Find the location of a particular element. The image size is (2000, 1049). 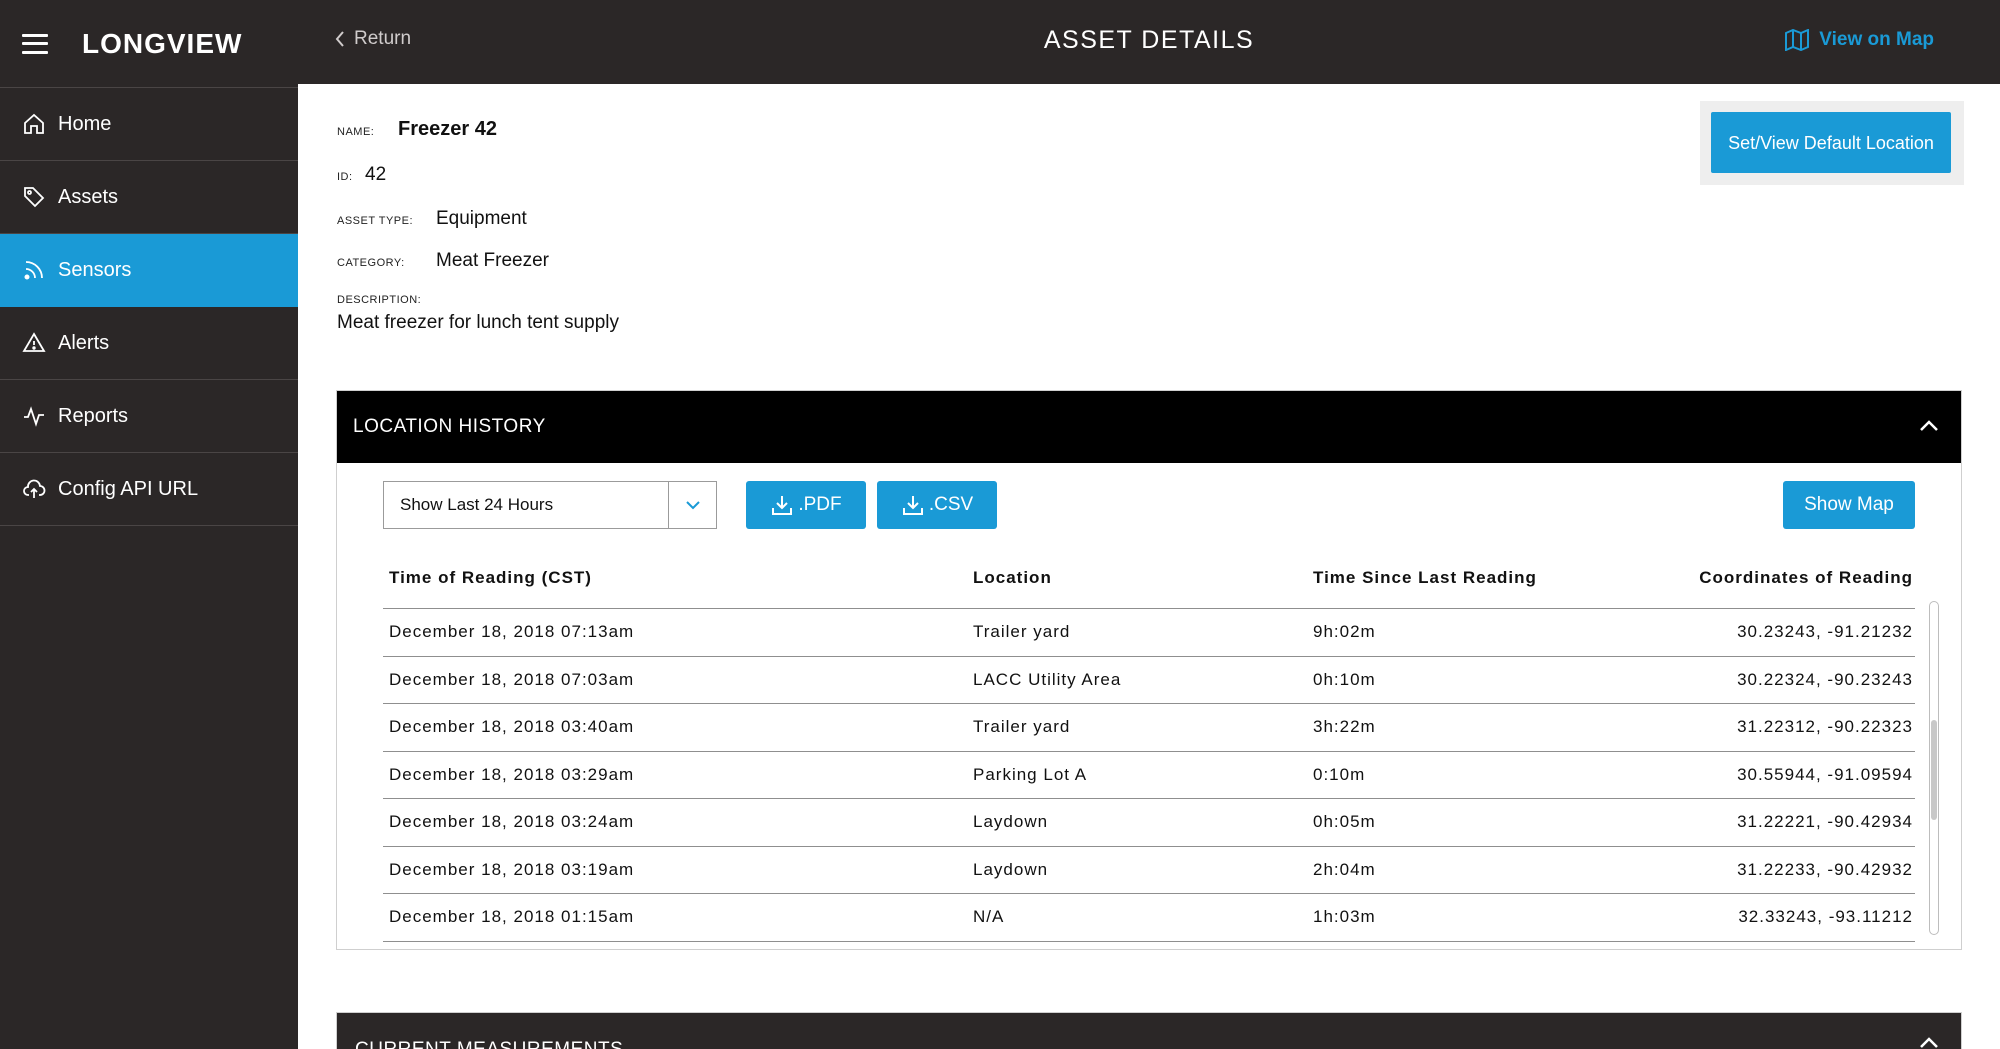

cell-time: December 18, 2018 03:24am is located at coordinates (512, 822).